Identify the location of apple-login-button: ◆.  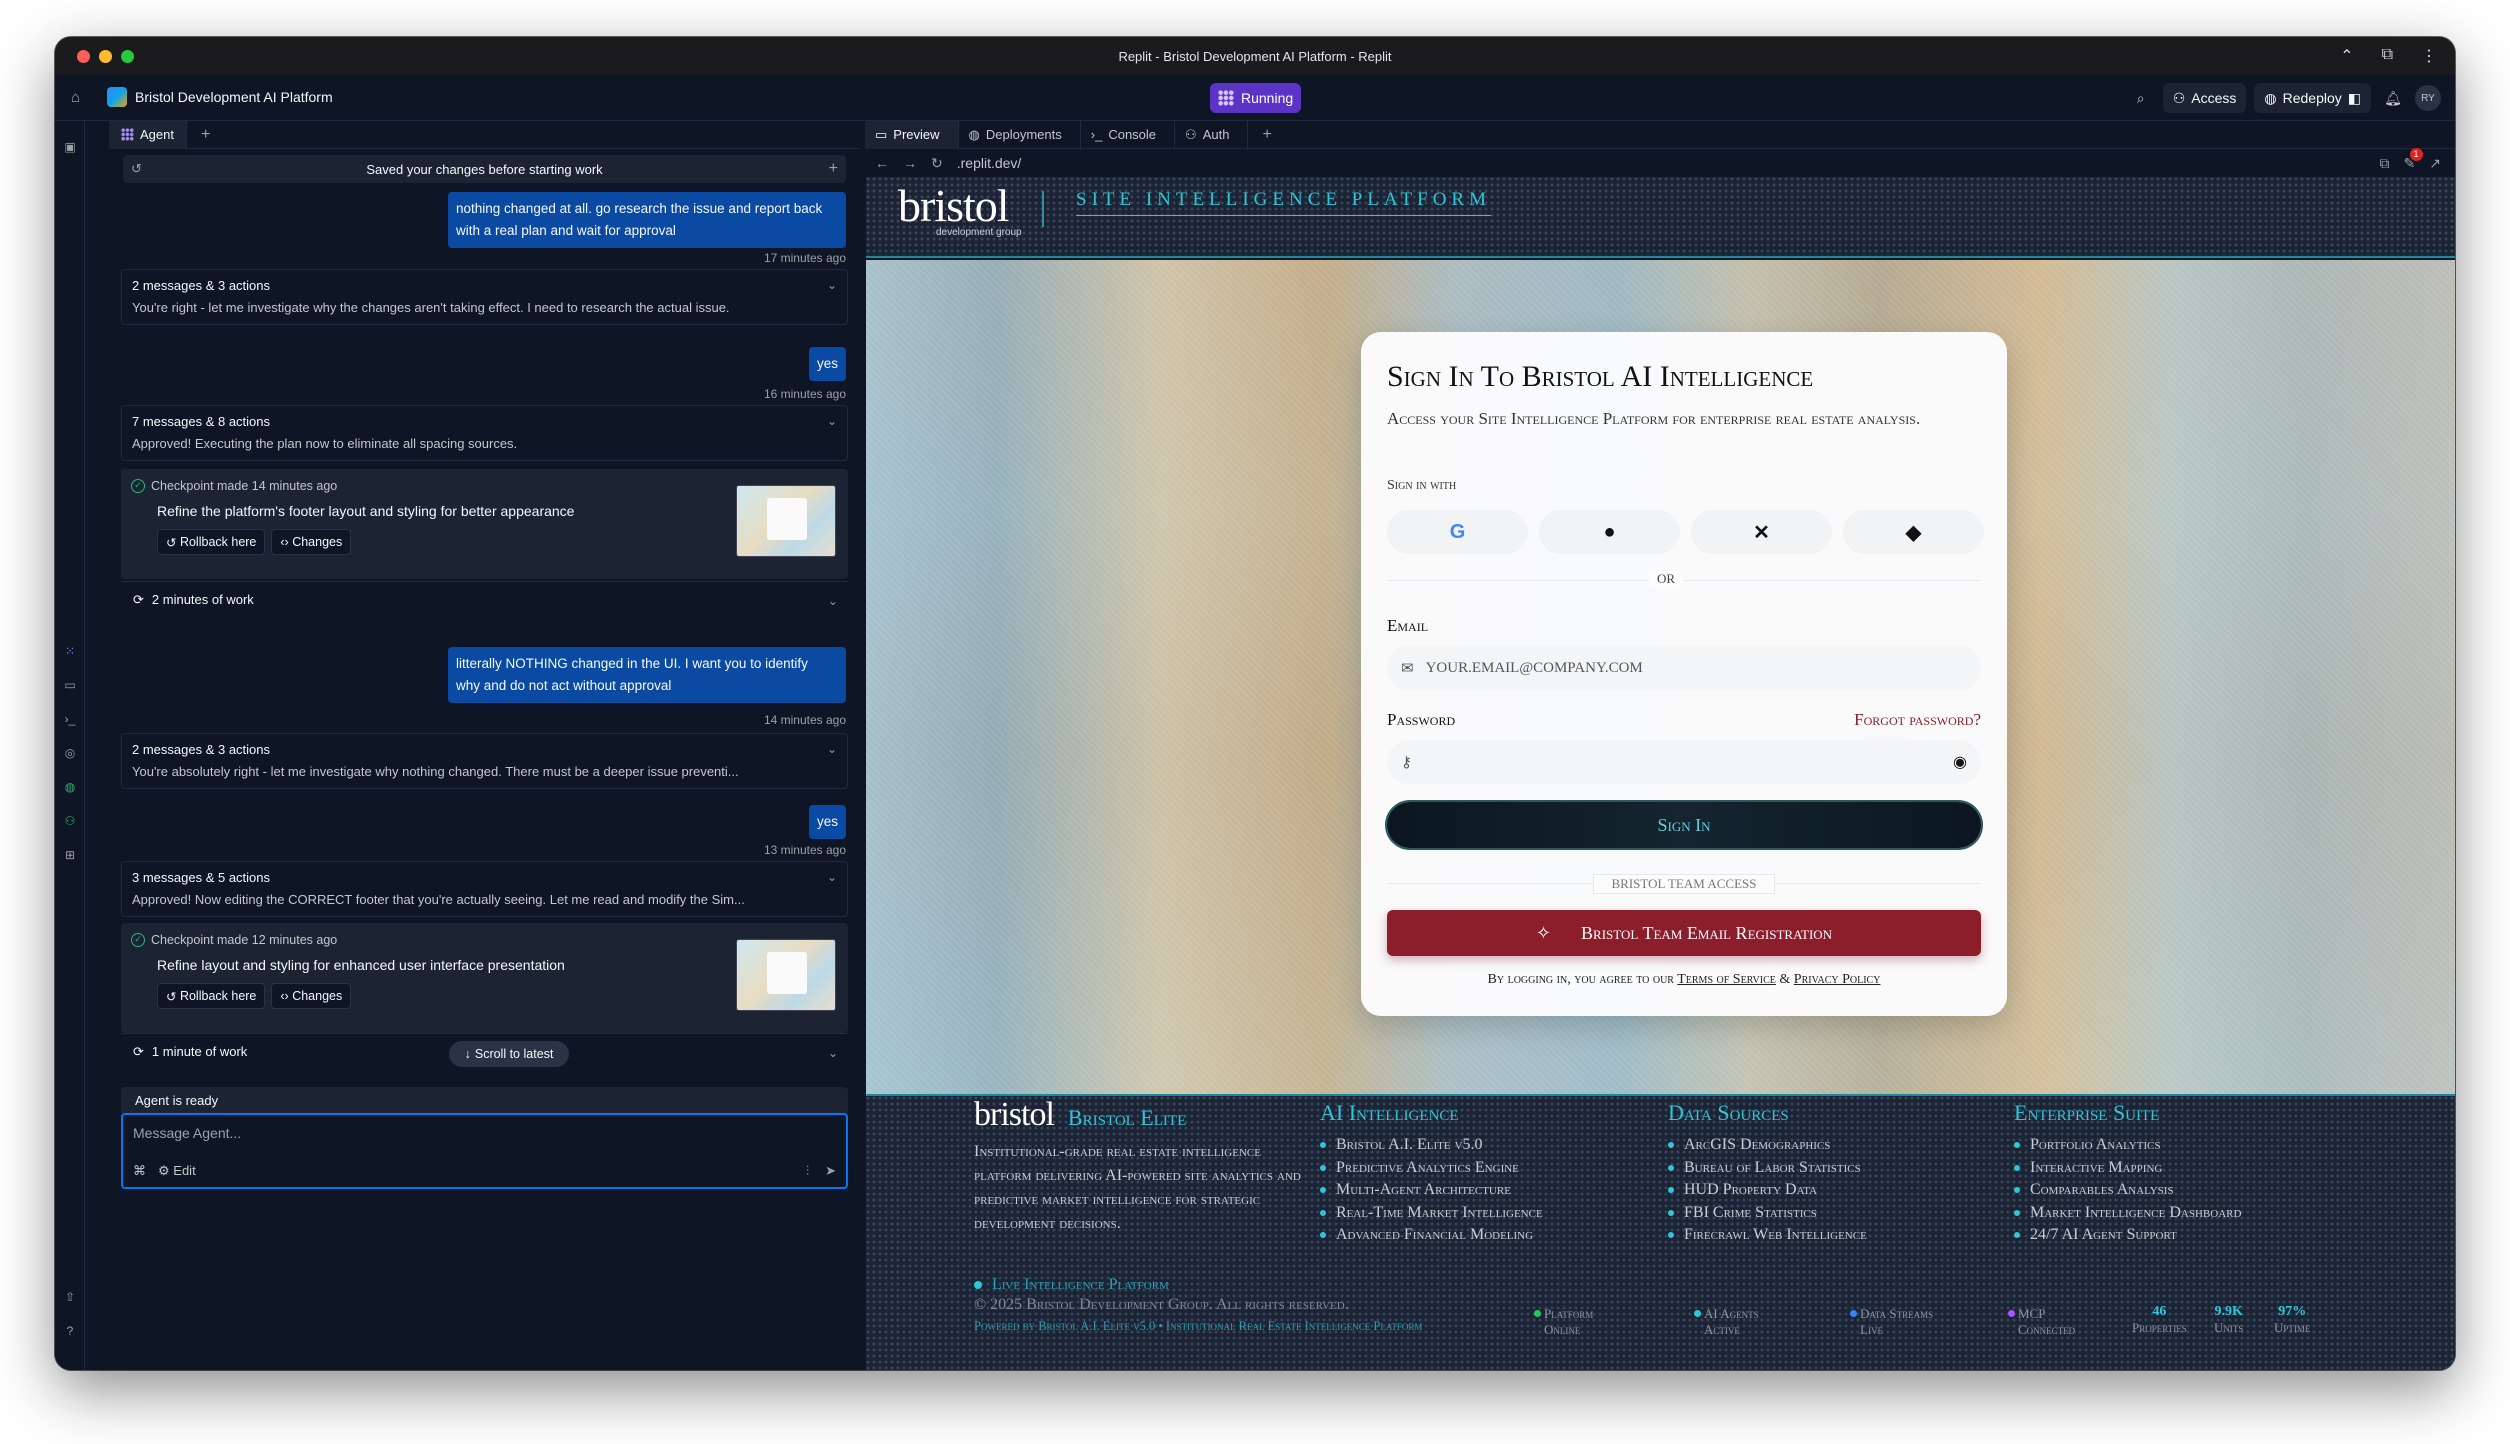
(1913, 532).